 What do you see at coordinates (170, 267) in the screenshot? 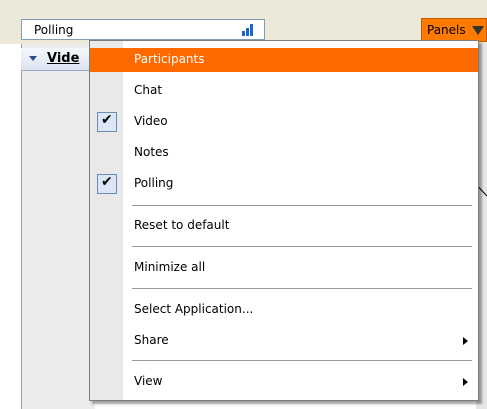
I see `menu-item-label: Minimize all` at bounding box center [170, 267].